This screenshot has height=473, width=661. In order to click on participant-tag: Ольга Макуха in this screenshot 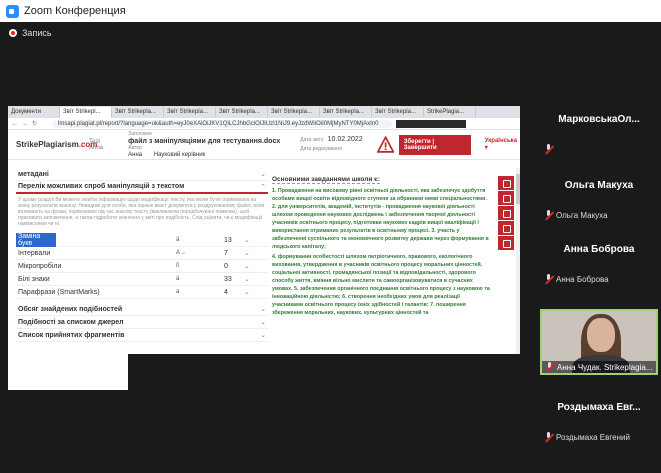, I will do `click(576, 215)`.